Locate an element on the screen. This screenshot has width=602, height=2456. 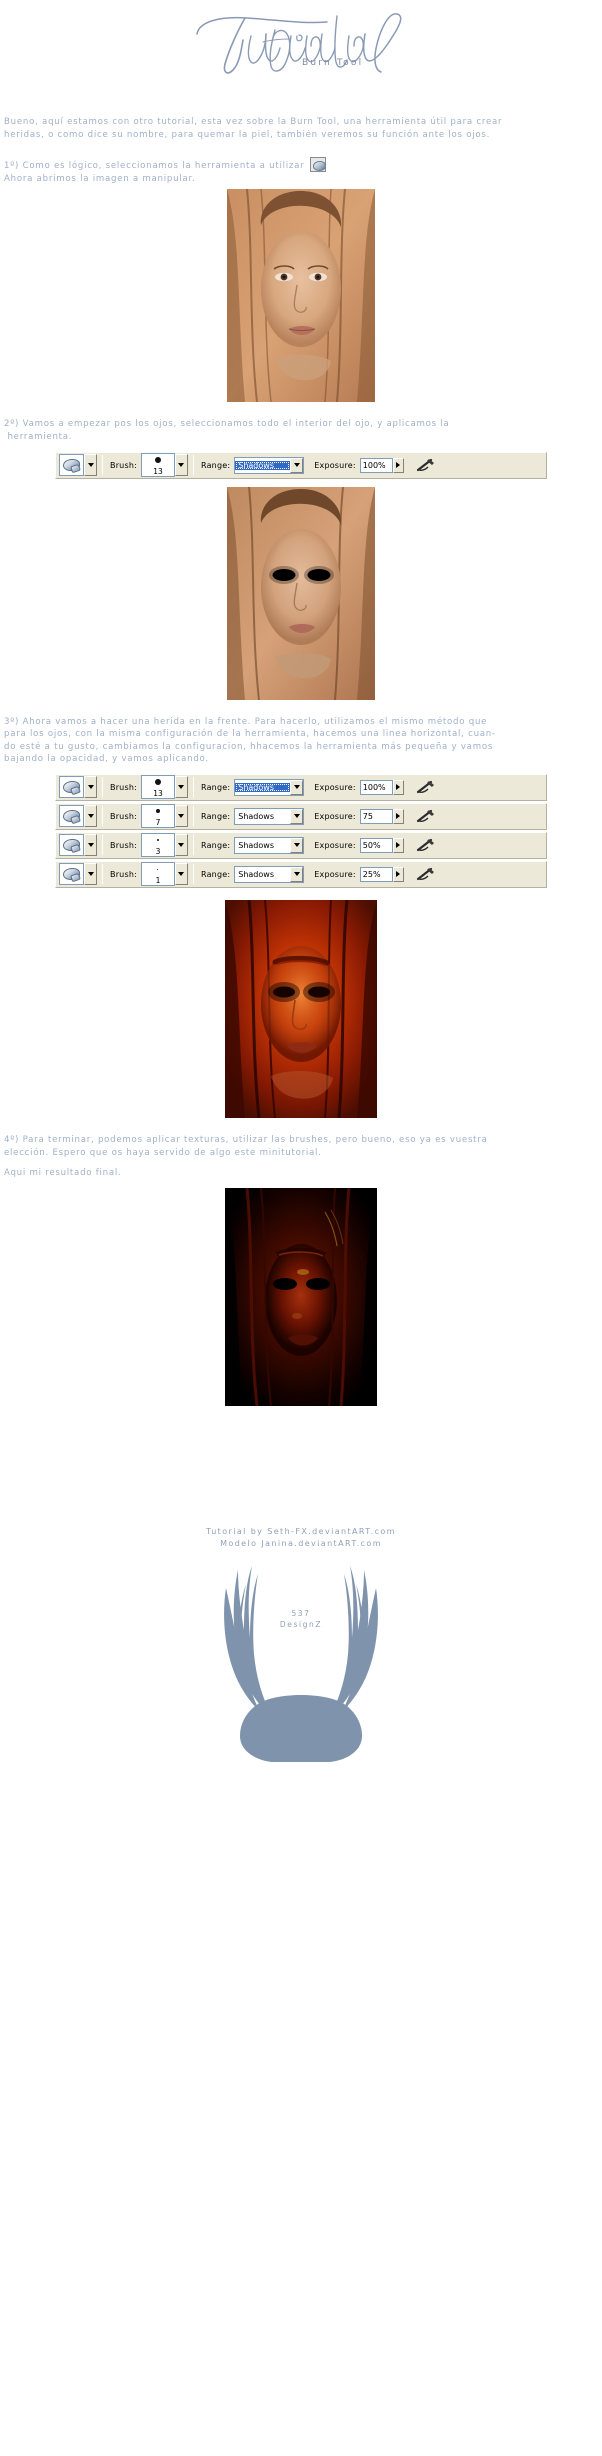
crest-line-2: DesignZ is located at coordinates (301, 1624).